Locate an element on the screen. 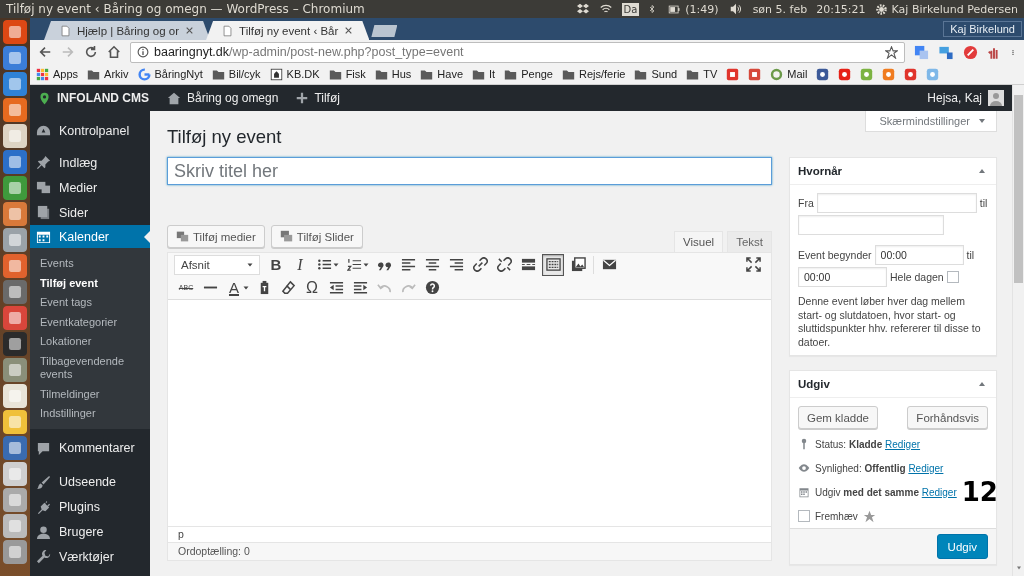 This screenshot has height=576, width=1024. image-gallery-icon is located at coordinates (578, 264).